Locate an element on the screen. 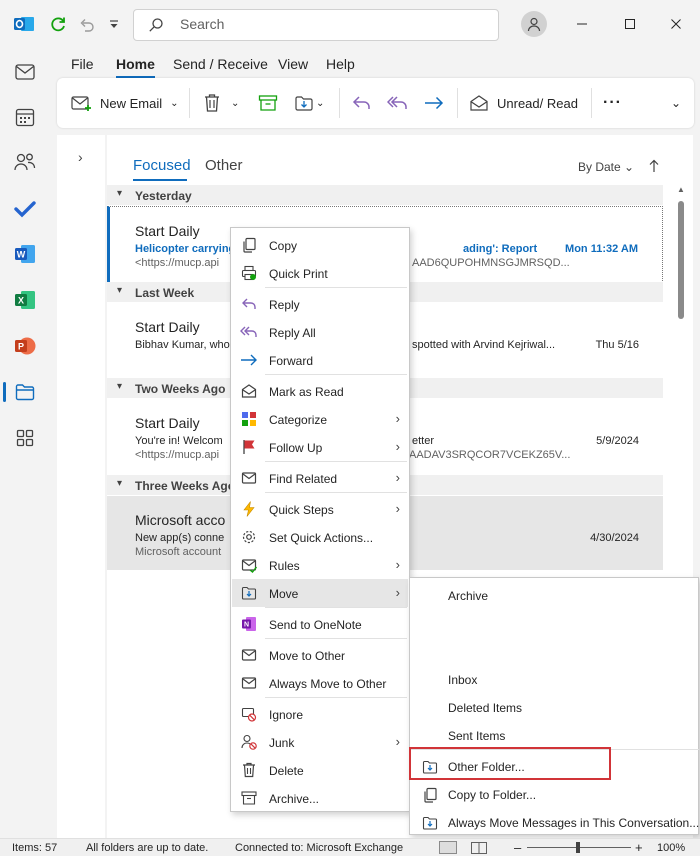 Image resolution: width=700 pixels, height=856 pixels. submenu-item-inbox: Inbox is located at coordinates (554, 679).